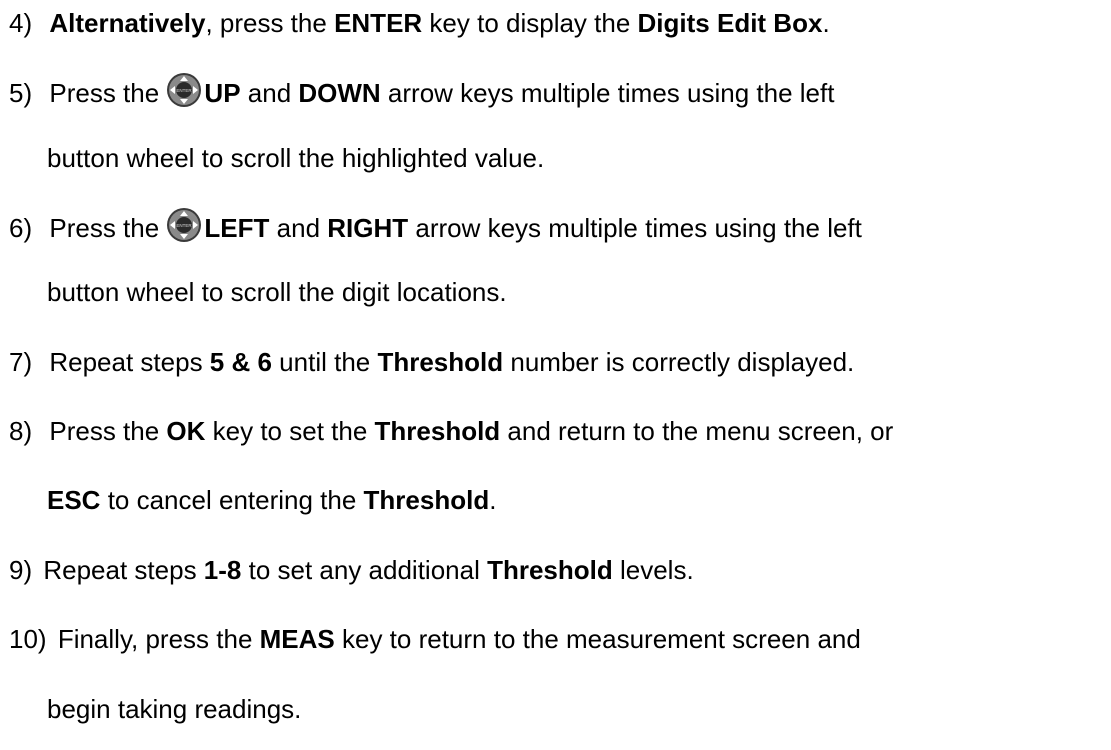 The image size is (1111, 750). I want to click on step-number: 10), so click(28, 639).